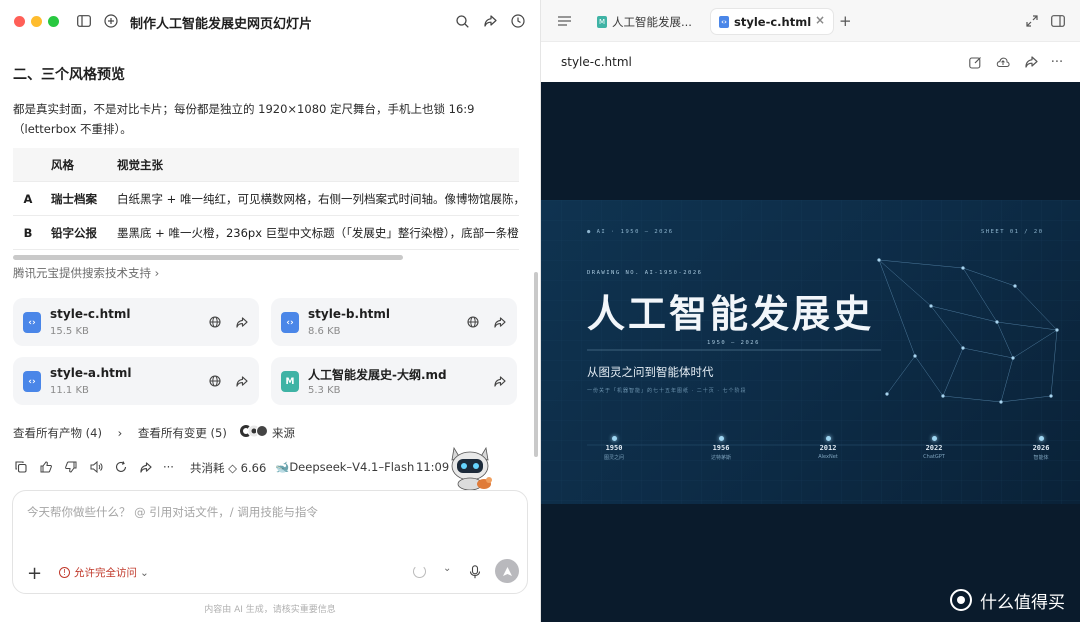  What do you see at coordinates (71, 467) in the screenshot?
I see `thumbs-down-icon` at bounding box center [71, 467].